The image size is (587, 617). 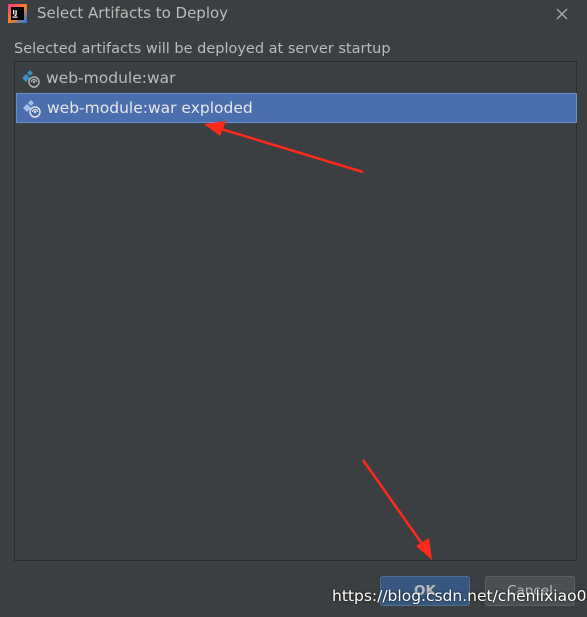 What do you see at coordinates (133, 13) in the screenshot?
I see `window-title: Select Artifacts to Deploy` at bounding box center [133, 13].